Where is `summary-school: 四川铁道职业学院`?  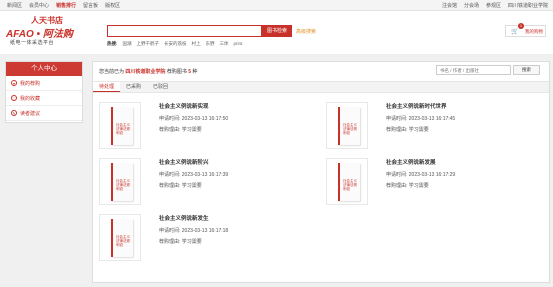 summary-school: 四川铁道职业学院 is located at coordinates (145, 72).